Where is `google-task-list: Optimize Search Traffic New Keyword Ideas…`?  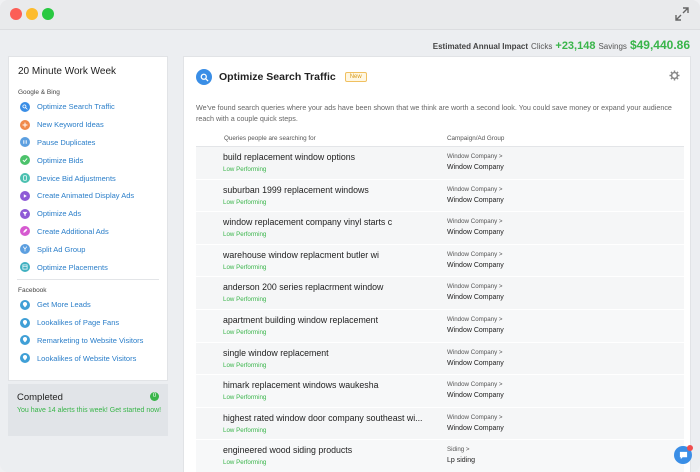 google-task-list: Optimize Search Traffic New Keyword Ideas… is located at coordinates (88, 187).